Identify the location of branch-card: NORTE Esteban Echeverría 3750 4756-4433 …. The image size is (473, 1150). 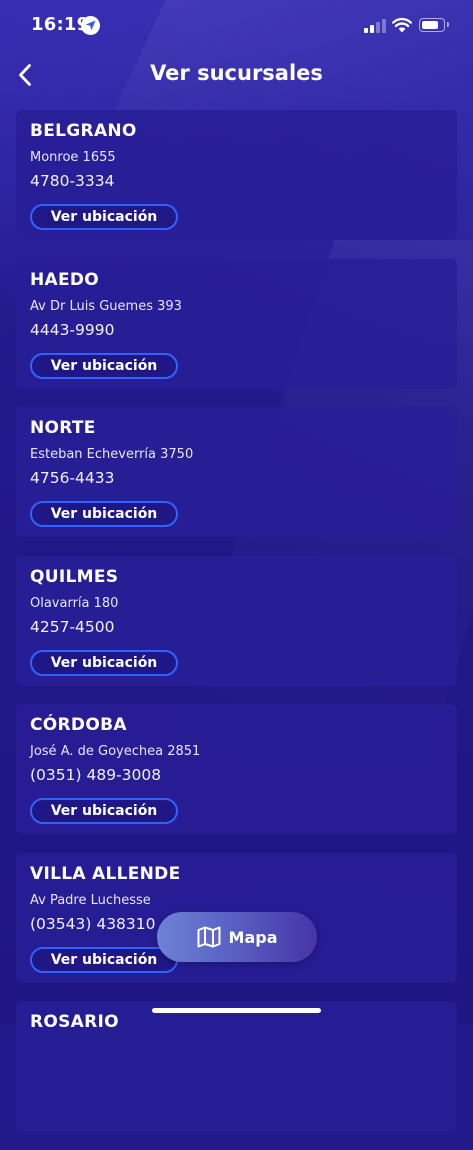
(236, 472).